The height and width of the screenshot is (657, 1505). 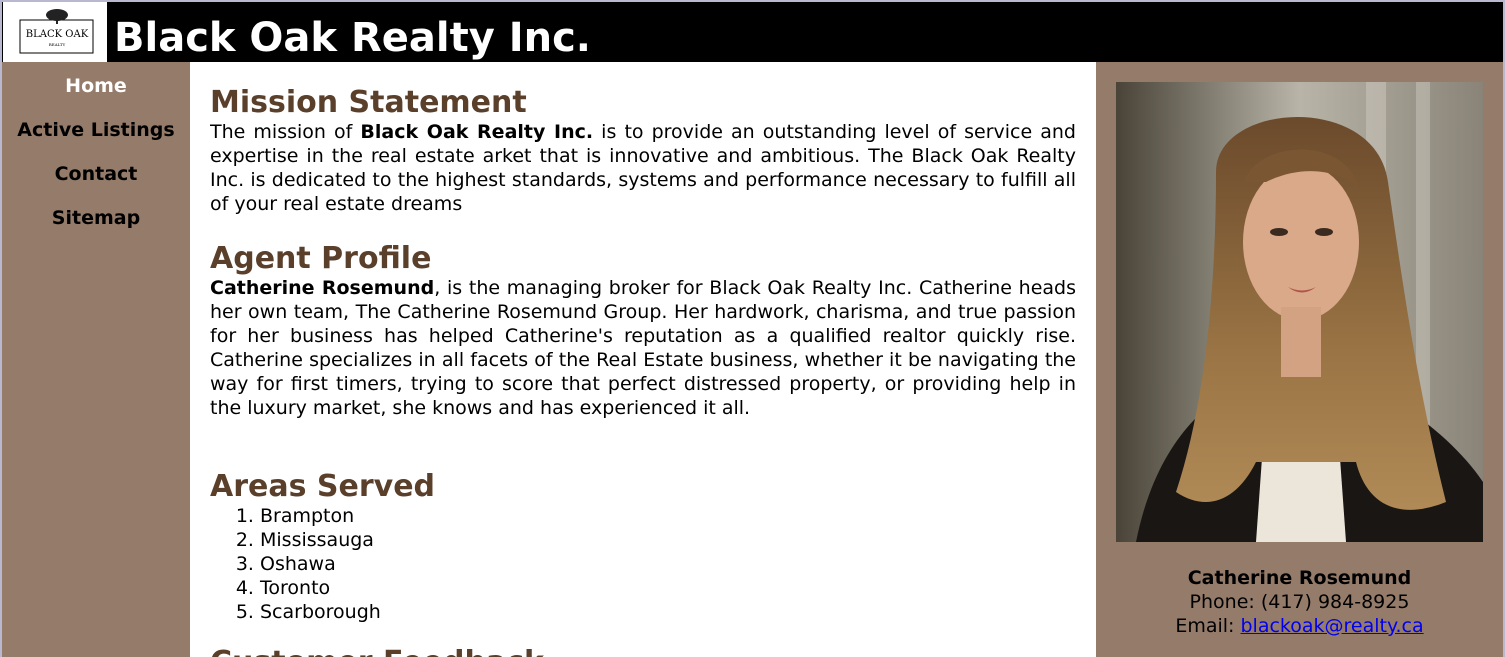 What do you see at coordinates (1332, 626) in the screenshot?
I see `agent-email-link: blackoak@realty.ca` at bounding box center [1332, 626].